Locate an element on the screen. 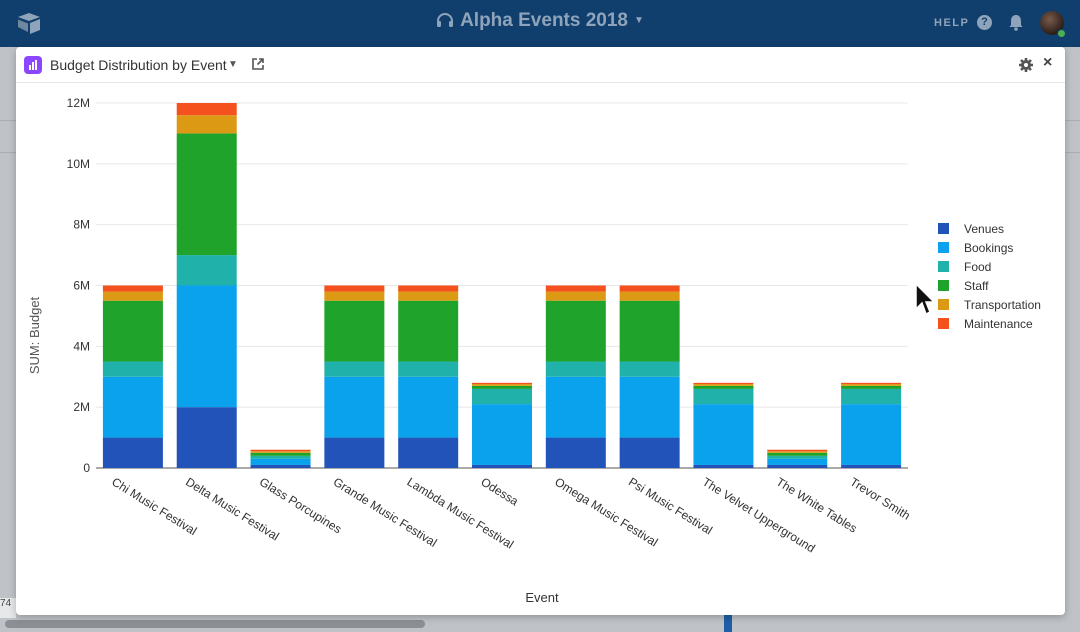 This screenshot has width=1080, height=632. chevron-down-icon: ▼ is located at coordinates (639, 20).